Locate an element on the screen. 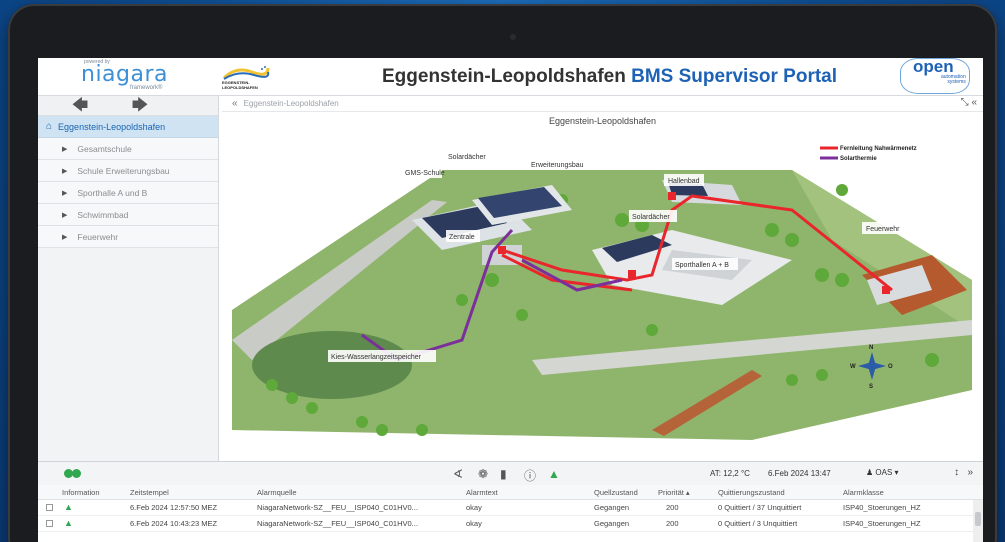 The image size is (1005, 542). legend-solarthermie: Solarthermie is located at coordinates (858, 159).